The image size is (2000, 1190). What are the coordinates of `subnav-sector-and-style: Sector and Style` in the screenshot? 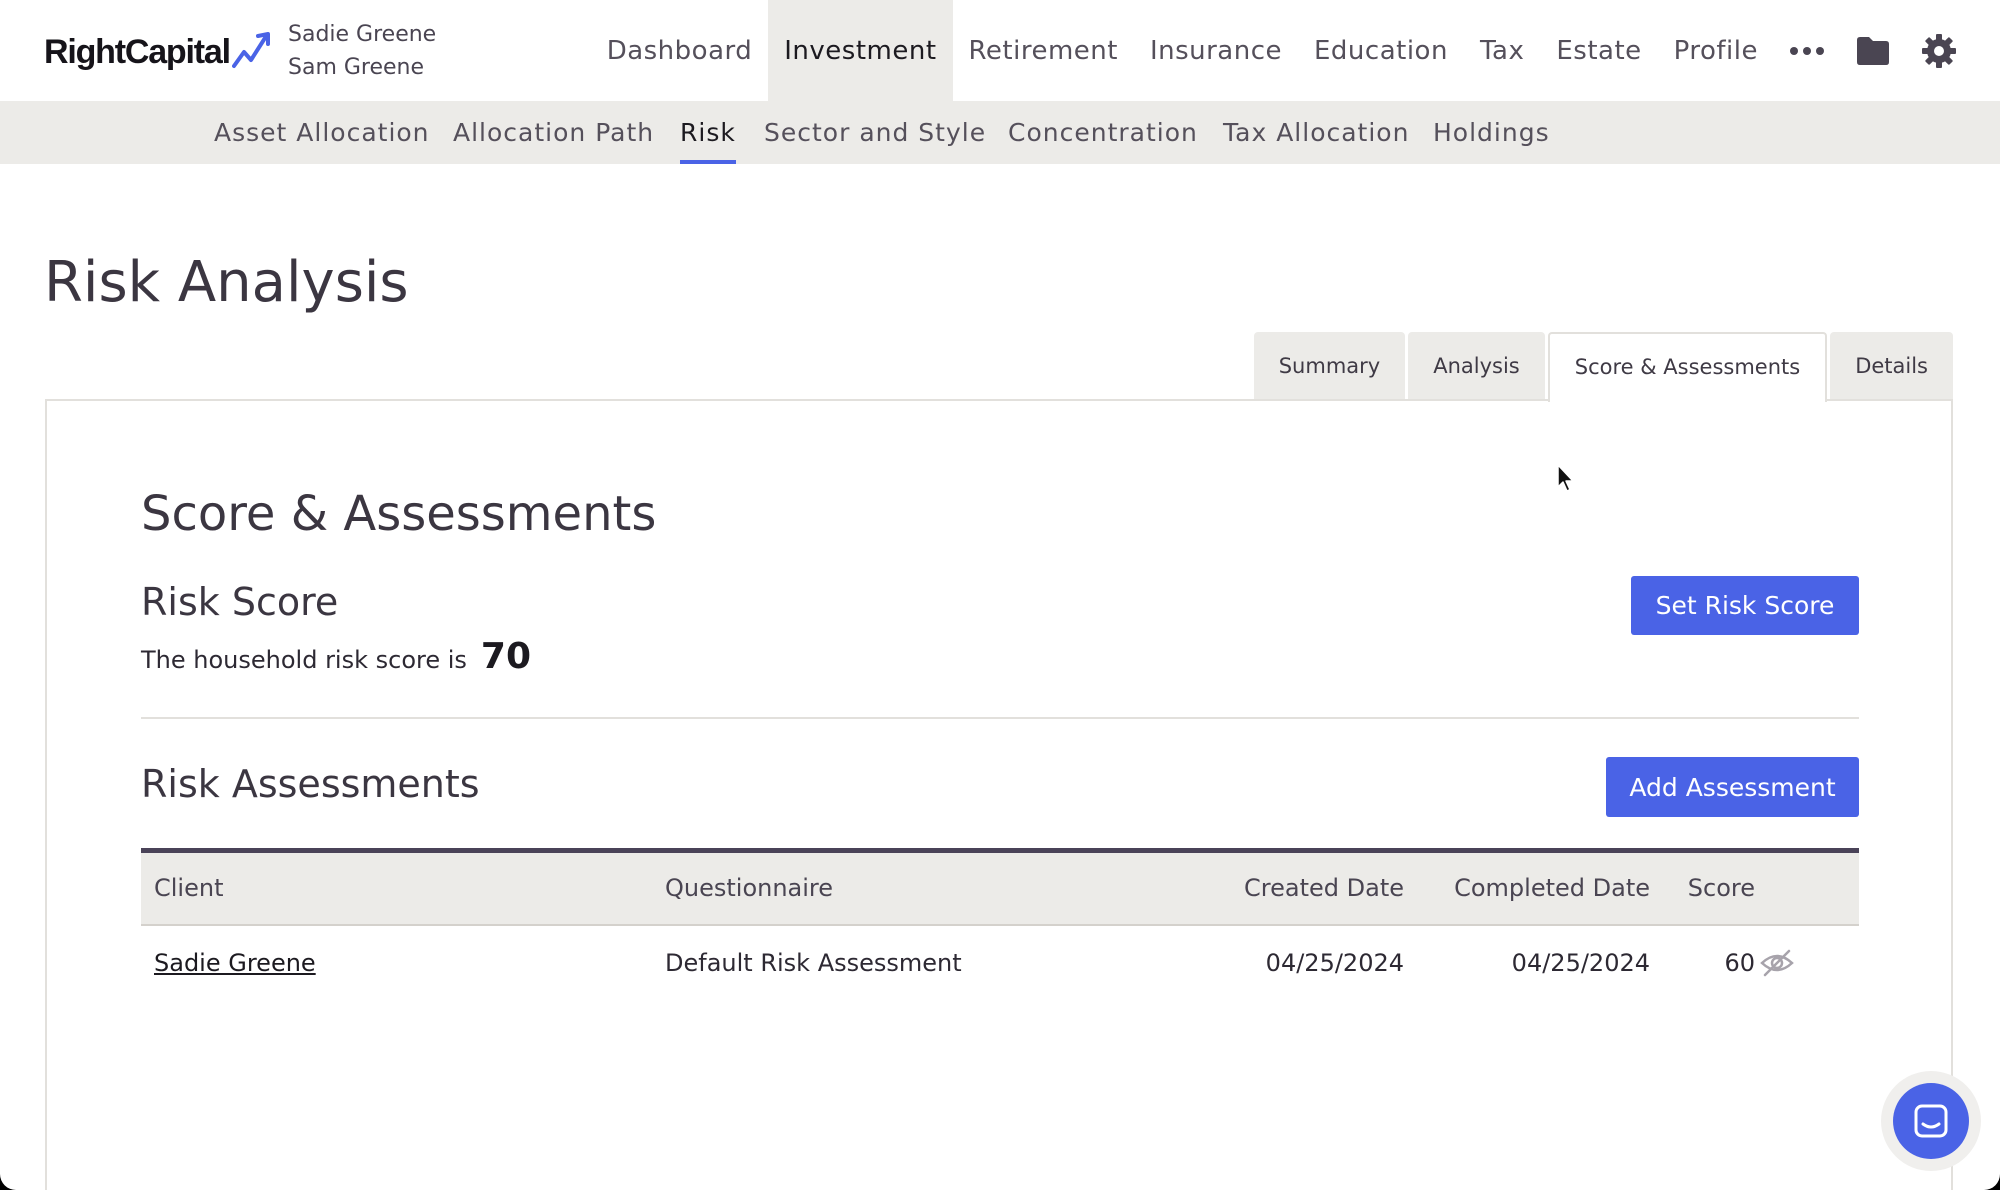 It's located at (875, 132).